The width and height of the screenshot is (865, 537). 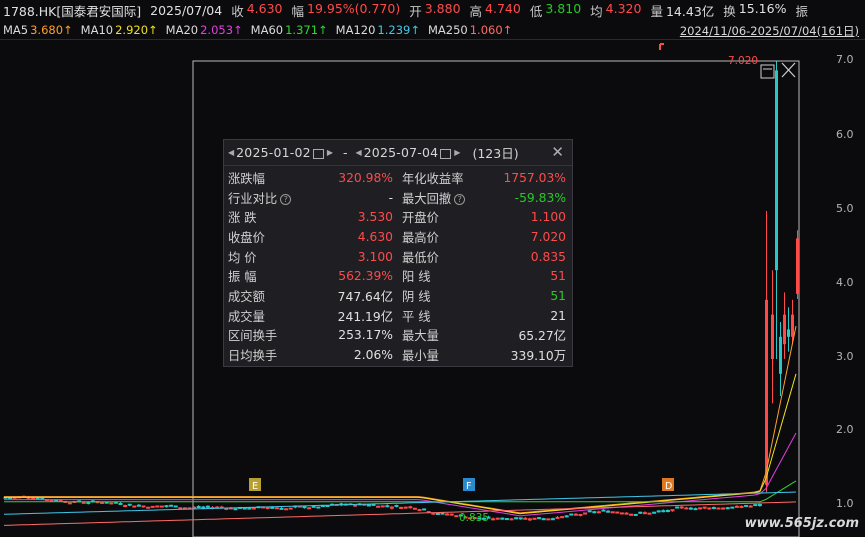 I want to click on stat-label: 开盘价, so click(x=420, y=218).